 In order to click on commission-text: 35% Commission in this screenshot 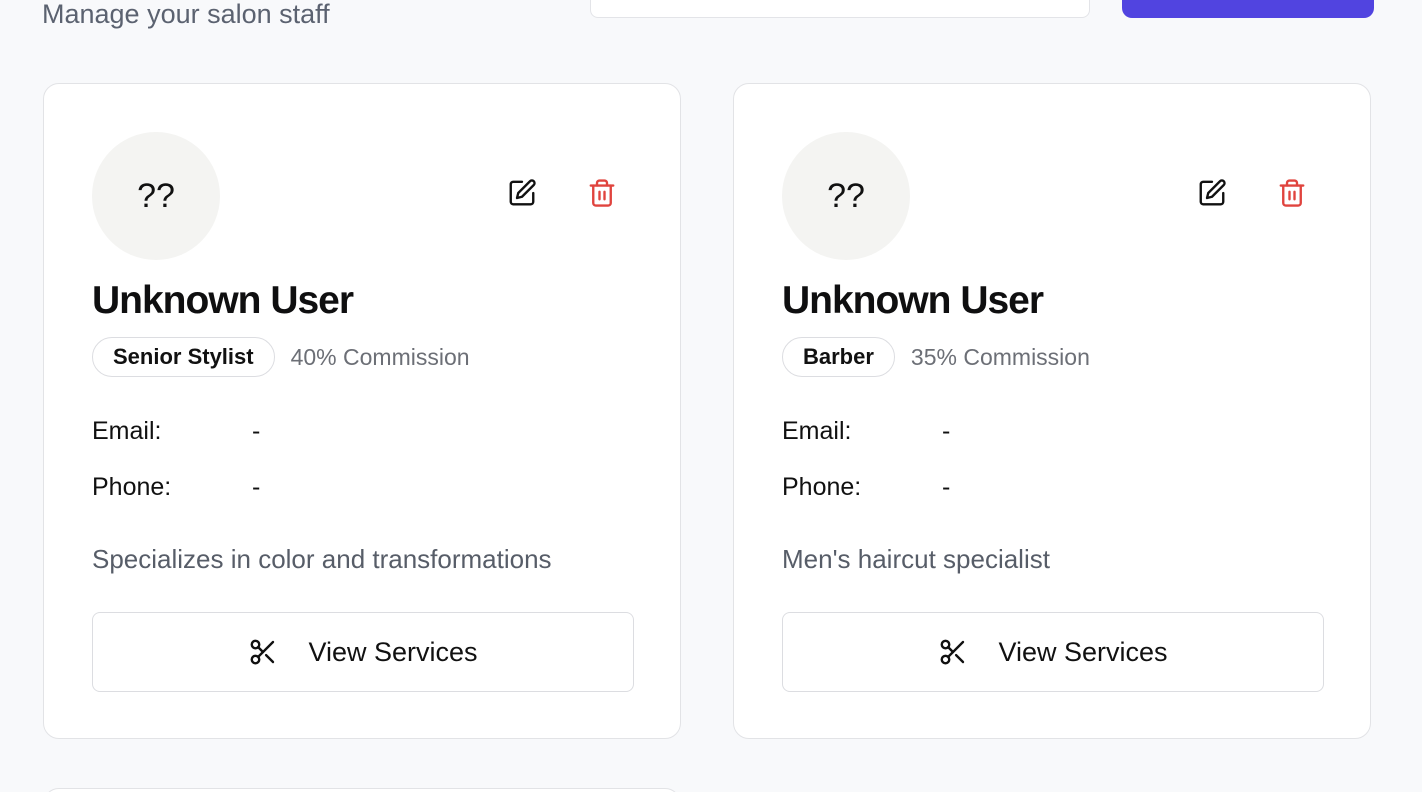, I will do `click(1000, 356)`.